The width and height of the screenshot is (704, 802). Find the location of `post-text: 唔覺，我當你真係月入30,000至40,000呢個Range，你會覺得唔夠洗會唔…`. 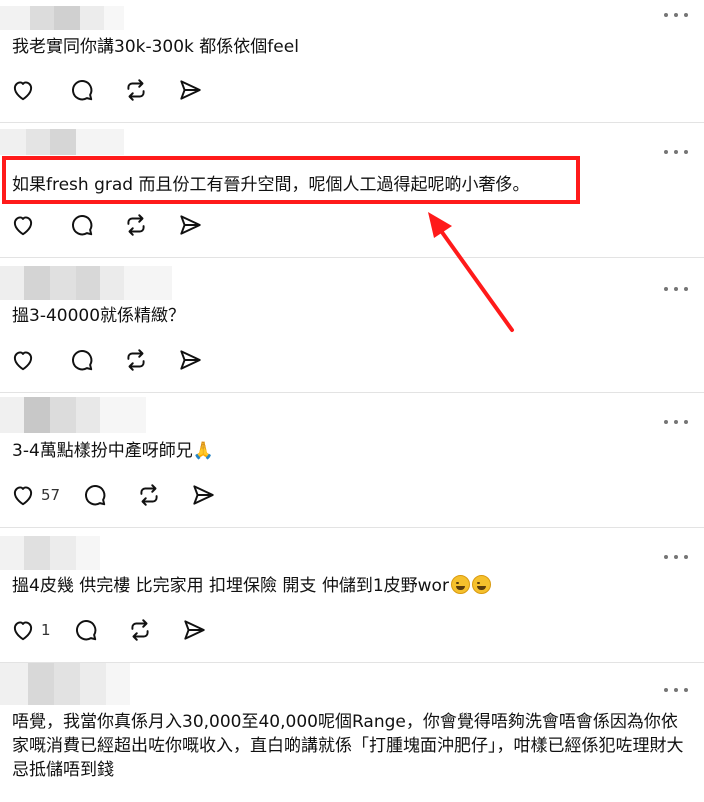

post-text: 唔覺，我當你真係月入30,000至40,000呢個Range，你會覺得唔夠洗會唔… is located at coordinates (348, 746).